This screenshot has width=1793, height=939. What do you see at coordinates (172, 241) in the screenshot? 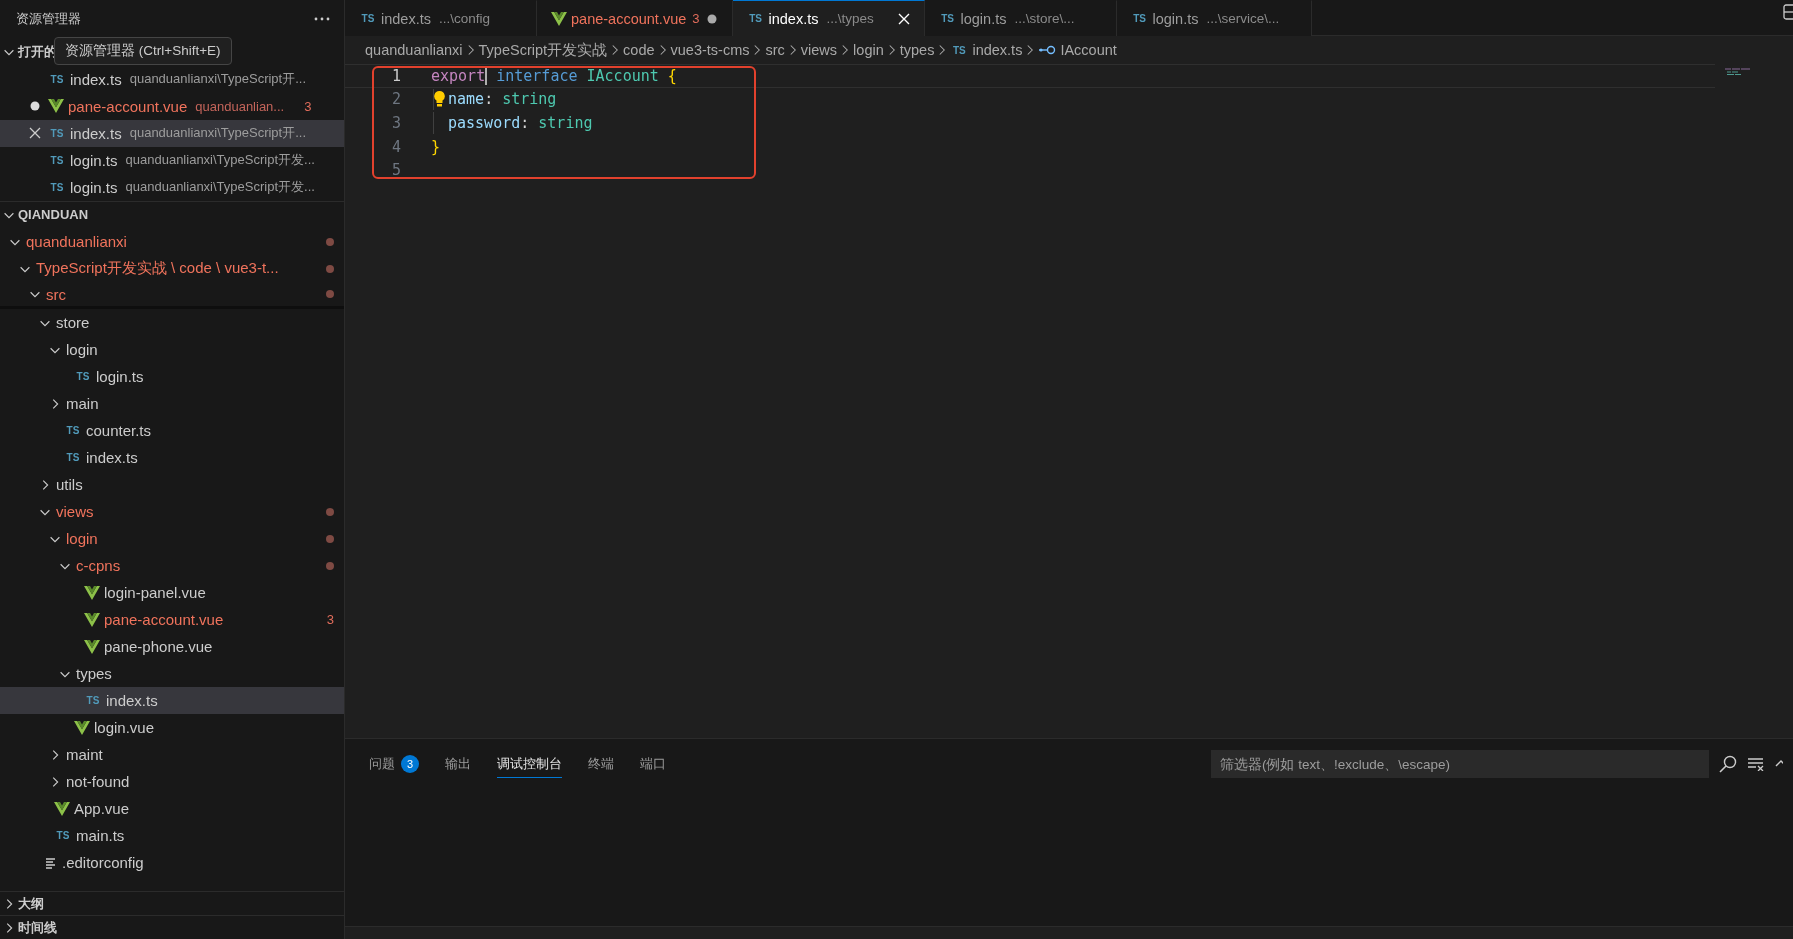
I see `folder-item: quanduanlianxi` at bounding box center [172, 241].